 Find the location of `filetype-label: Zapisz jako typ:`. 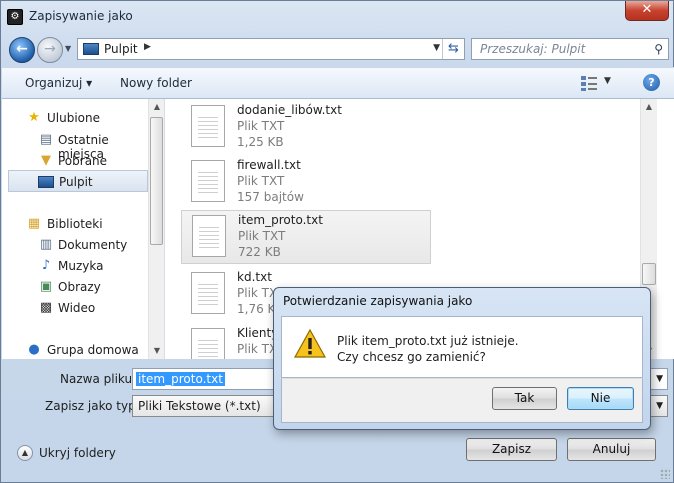

filetype-label: Zapisz jako typ: is located at coordinates (92, 406).